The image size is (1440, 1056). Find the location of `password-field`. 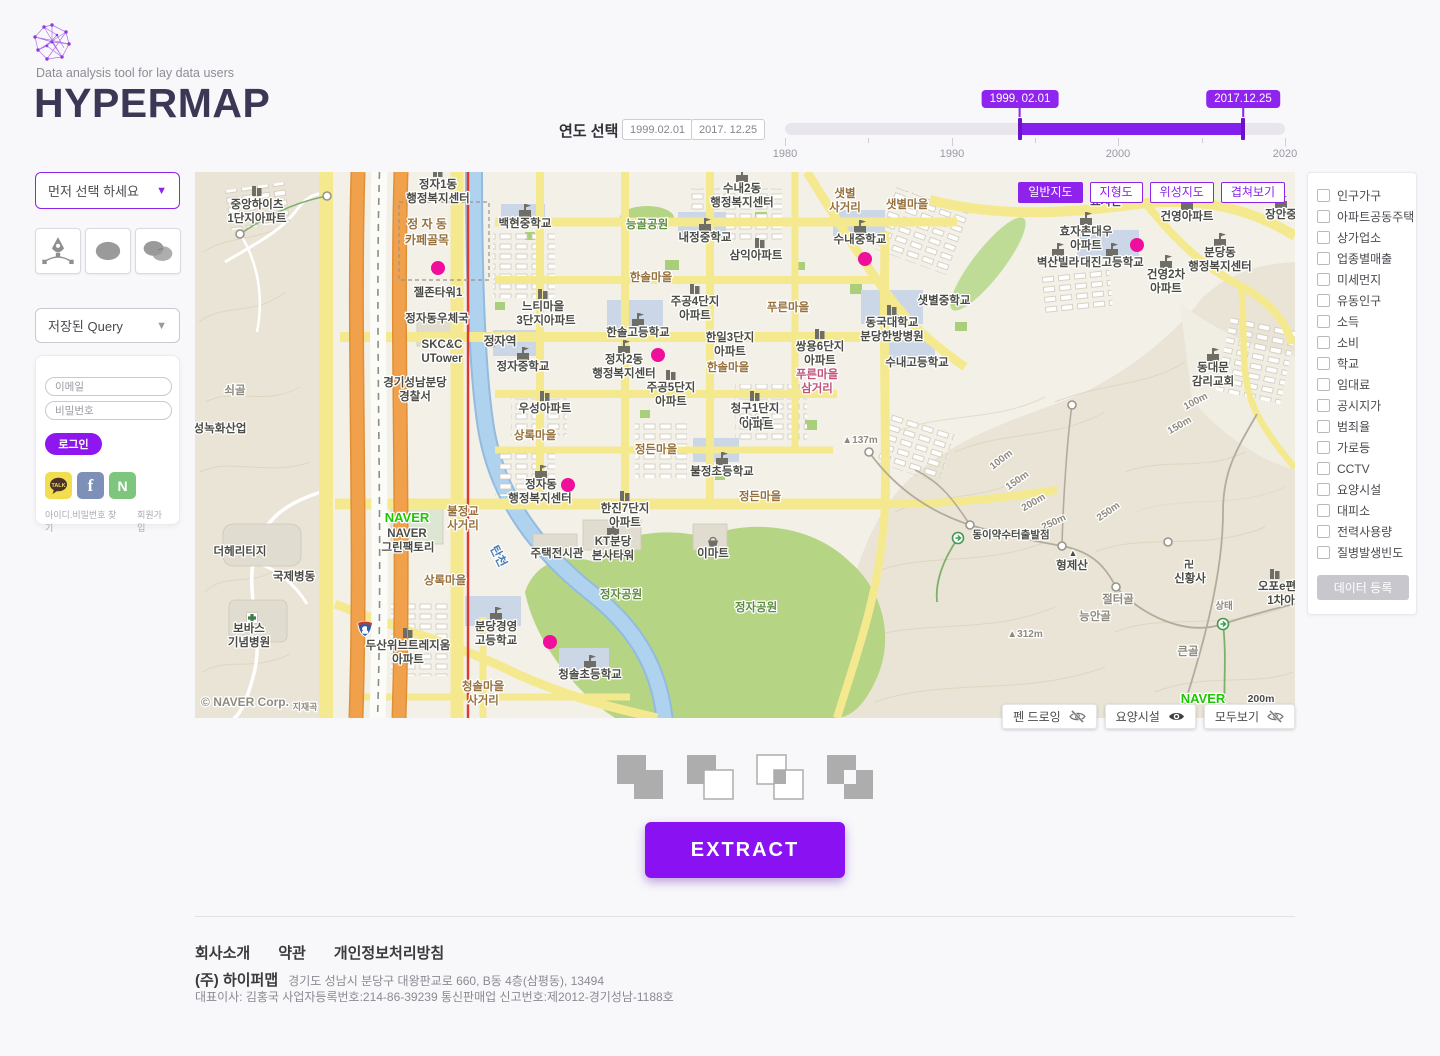

password-field is located at coordinates (108, 410).